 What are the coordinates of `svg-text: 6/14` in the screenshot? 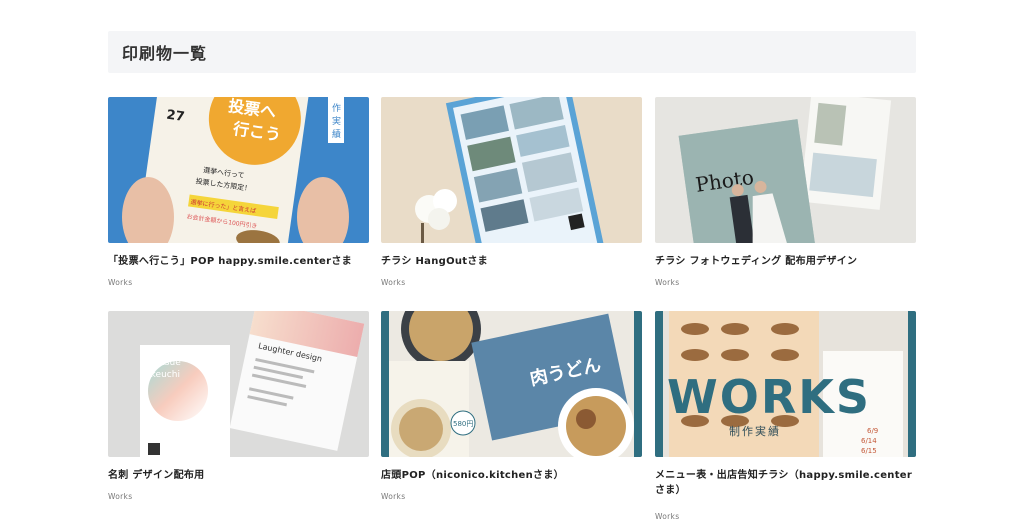 It's located at (869, 441).